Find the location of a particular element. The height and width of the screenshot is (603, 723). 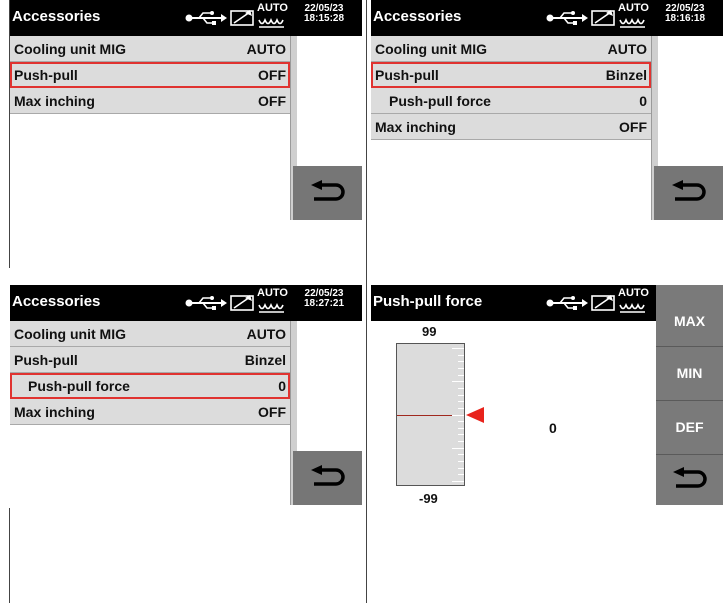

menu-item-value: Binzel is located at coordinates (626, 75).